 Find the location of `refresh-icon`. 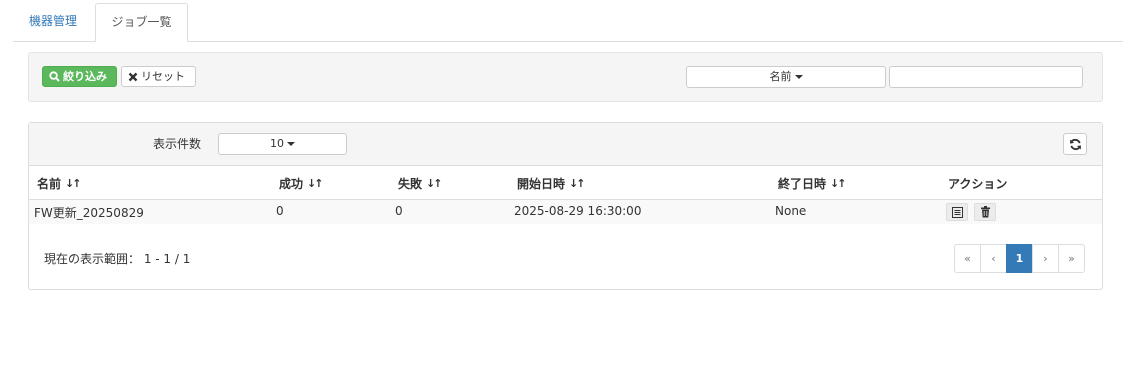

refresh-icon is located at coordinates (1075, 144).